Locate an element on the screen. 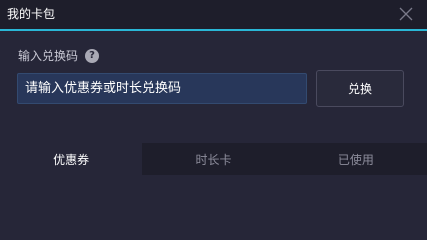  redeem-label-row: 输入兑换码 ? is located at coordinates (59, 56).